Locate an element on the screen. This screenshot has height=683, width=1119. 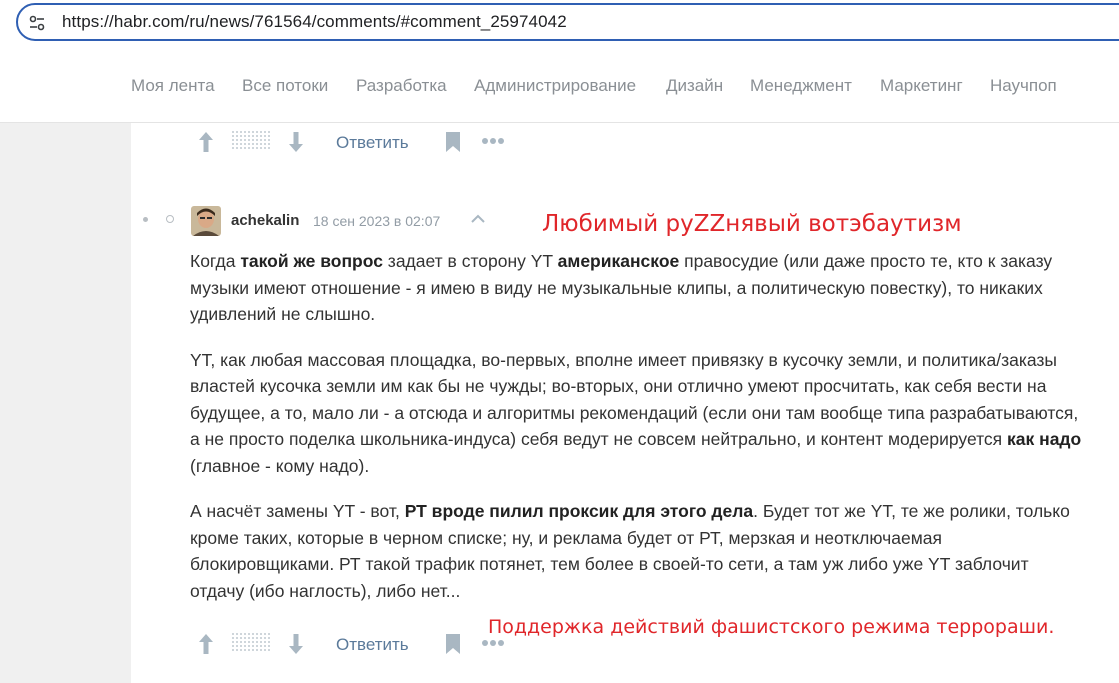
comment-text: (главное - кому надо). is located at coordinates (280, 465).